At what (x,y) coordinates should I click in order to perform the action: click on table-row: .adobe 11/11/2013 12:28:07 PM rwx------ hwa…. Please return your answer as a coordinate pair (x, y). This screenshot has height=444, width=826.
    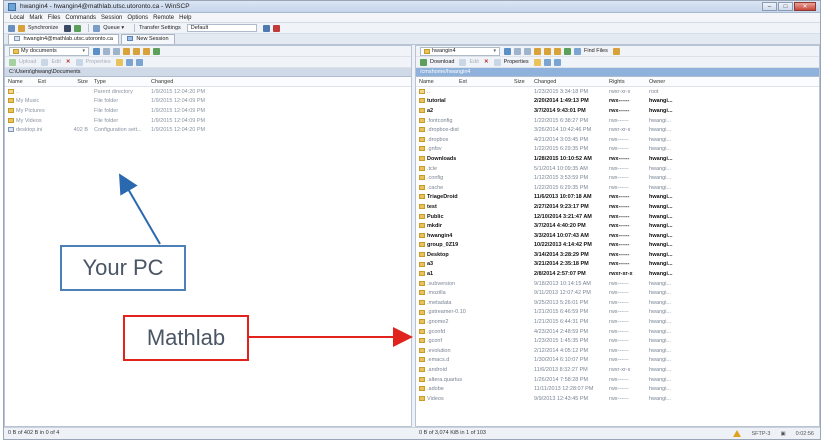
    Looking at the image, I should click on (617, 389).